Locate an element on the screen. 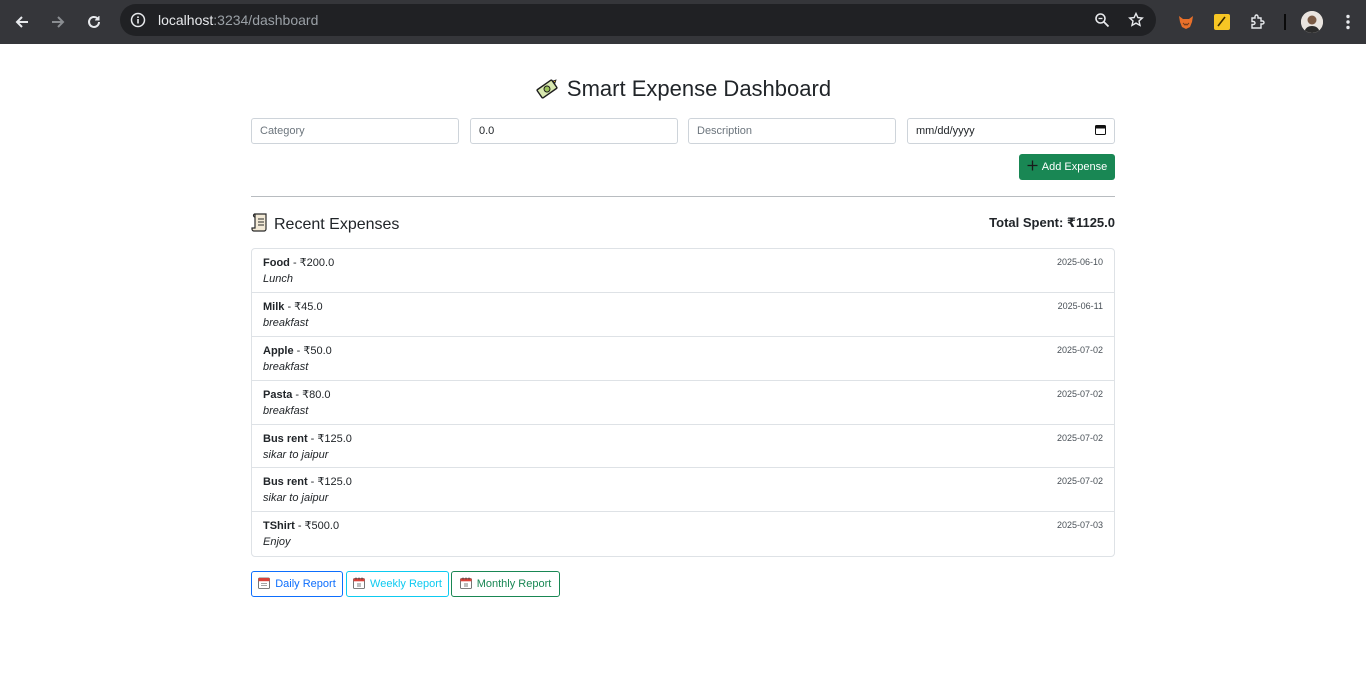 The height and width of the screenshot is (684, 1366). address-bar: localhost:3234/dashboard is located at coordinates (638, 20).